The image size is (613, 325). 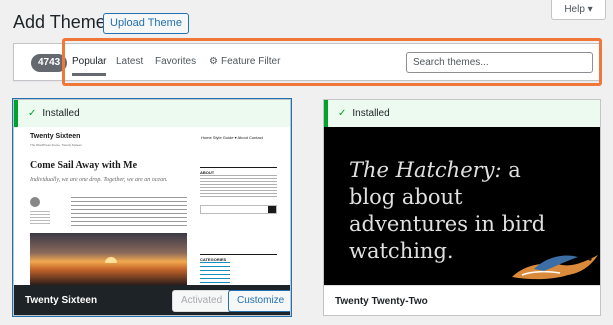 What do you see at coordinates (35, 202) in the screenshot?
I see `preview-avatar` at bounding box center [35, 202].